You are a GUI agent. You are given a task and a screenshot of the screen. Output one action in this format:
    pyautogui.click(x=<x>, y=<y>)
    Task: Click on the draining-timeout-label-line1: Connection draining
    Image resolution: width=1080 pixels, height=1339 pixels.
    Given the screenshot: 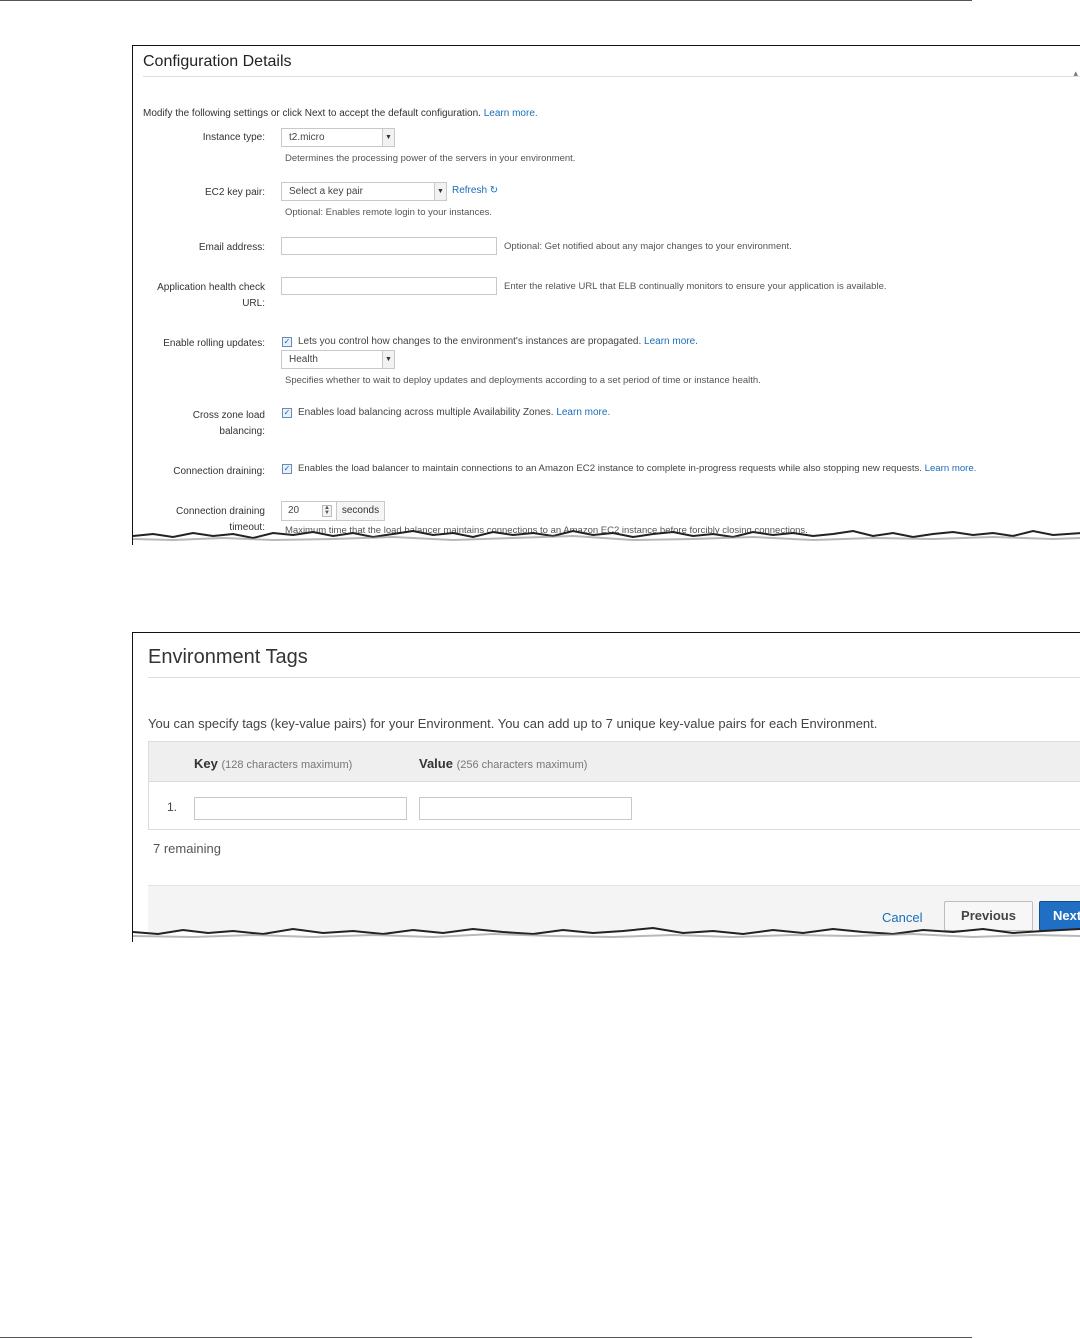 What is the action you would take?
    pyautogui.click(x=220, y=511)
    